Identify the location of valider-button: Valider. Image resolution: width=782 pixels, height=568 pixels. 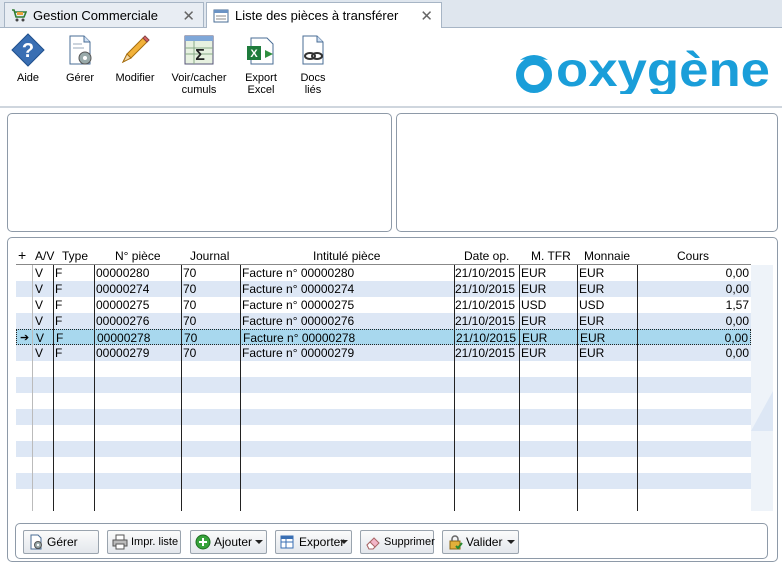
(480, 542).